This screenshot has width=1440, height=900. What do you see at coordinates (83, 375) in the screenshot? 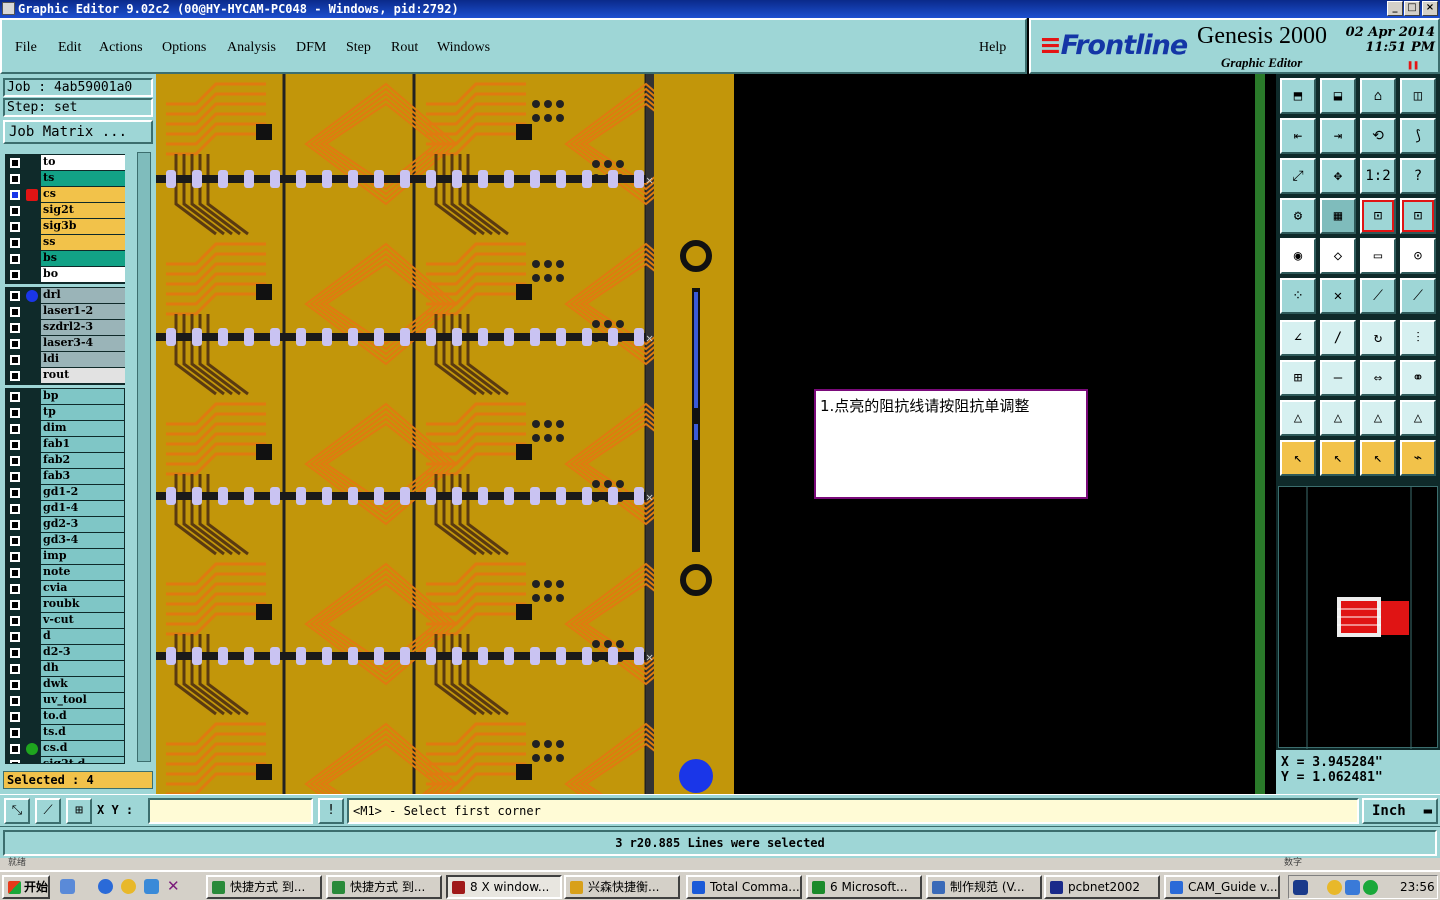
I see `layer-name: rout` at bounding box center [83, 375].